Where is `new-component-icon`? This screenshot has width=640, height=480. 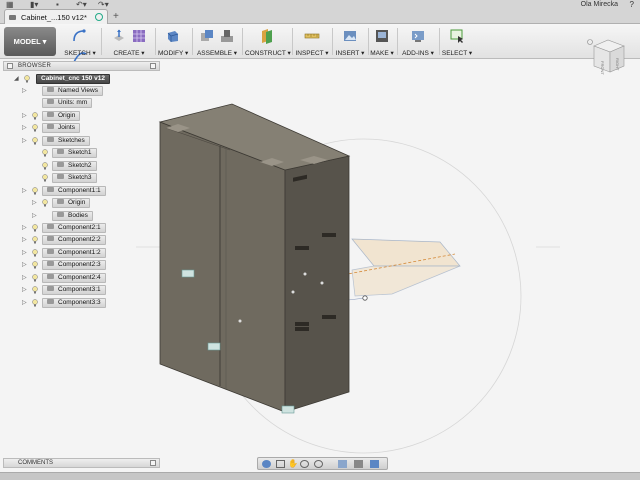
new-component-icon is located at coordinates (207, 36).